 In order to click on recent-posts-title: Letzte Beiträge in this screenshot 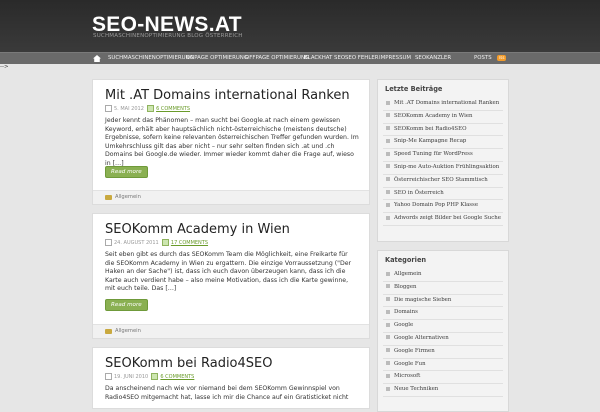, I will do `click(414, 89)`.